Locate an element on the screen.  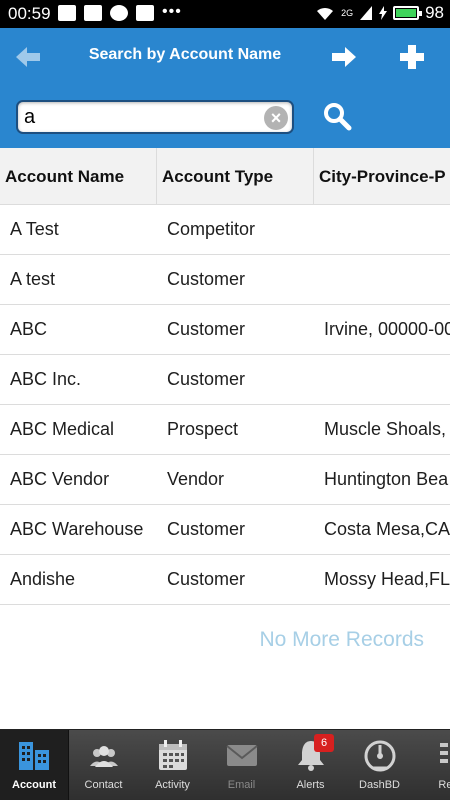
column-header-city: City-Province-P is located at coordinates (382, 176).